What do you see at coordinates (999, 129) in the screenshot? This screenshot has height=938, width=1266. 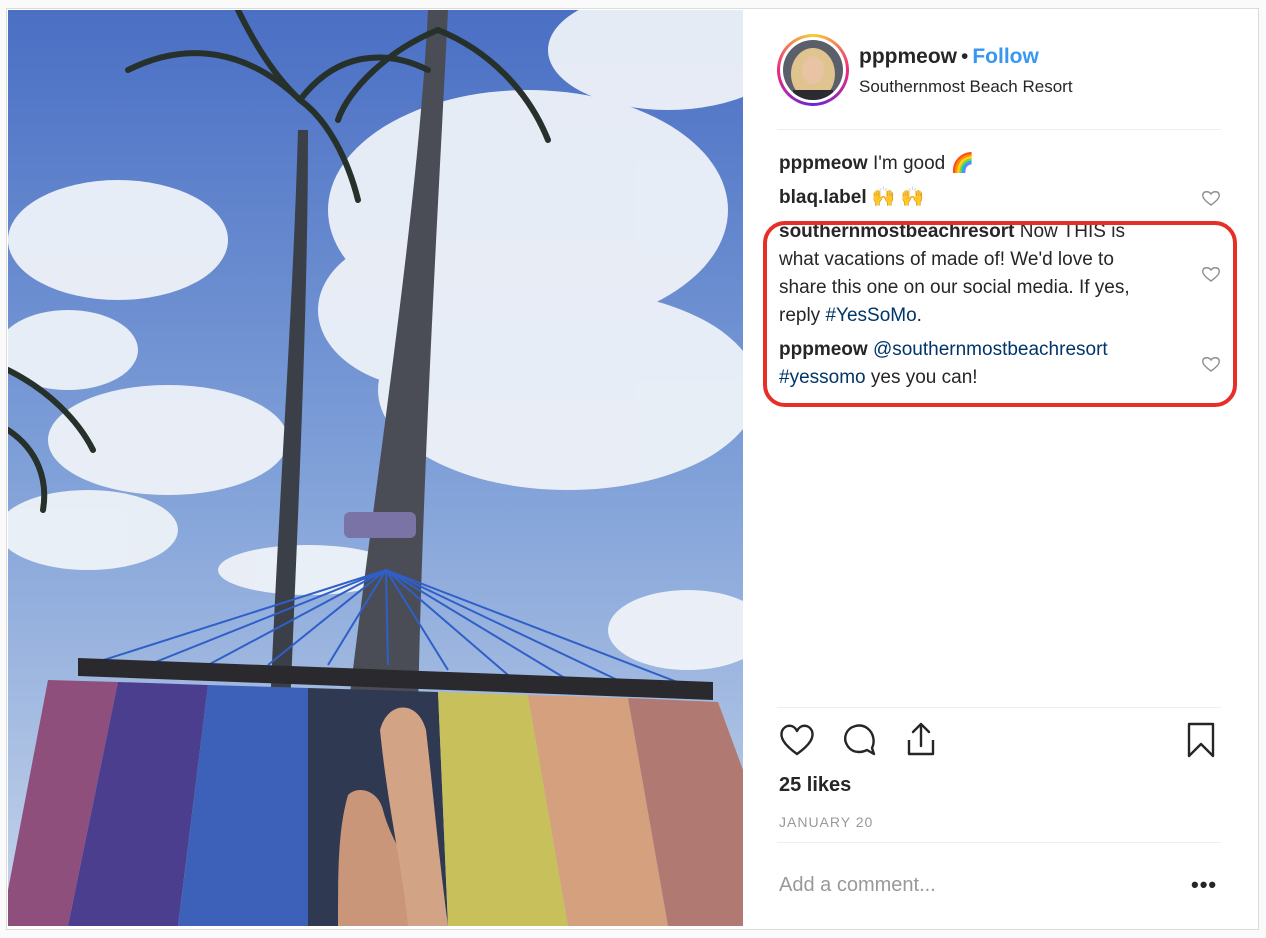 I see `header-divider` at bounding box center [999, 129].